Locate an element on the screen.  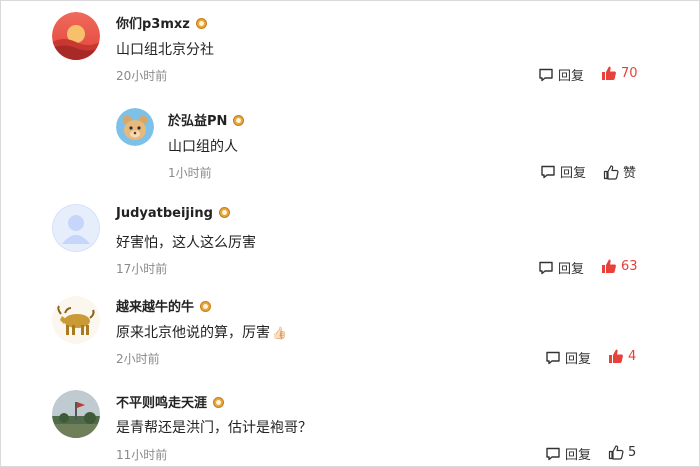
like-button: 5 is located at coordinates (622, 452).